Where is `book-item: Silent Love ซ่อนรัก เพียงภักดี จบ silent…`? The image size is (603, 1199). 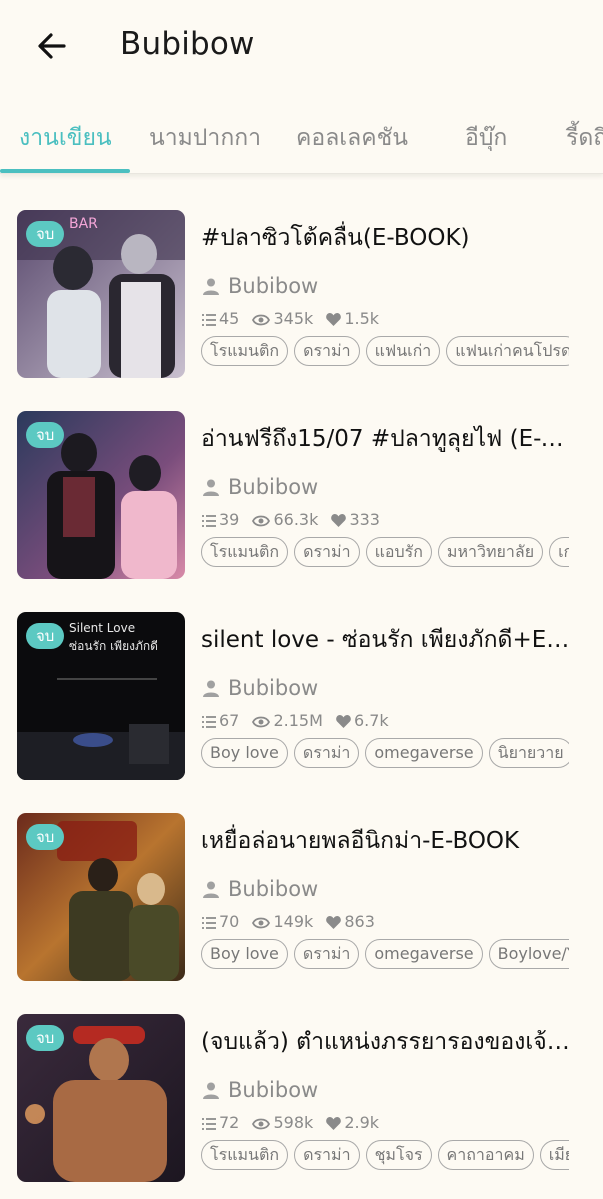
book-item: Silent Love ซ่อนรัก เพียงภักดี จบ silent… is located at coordinates (301, 697).